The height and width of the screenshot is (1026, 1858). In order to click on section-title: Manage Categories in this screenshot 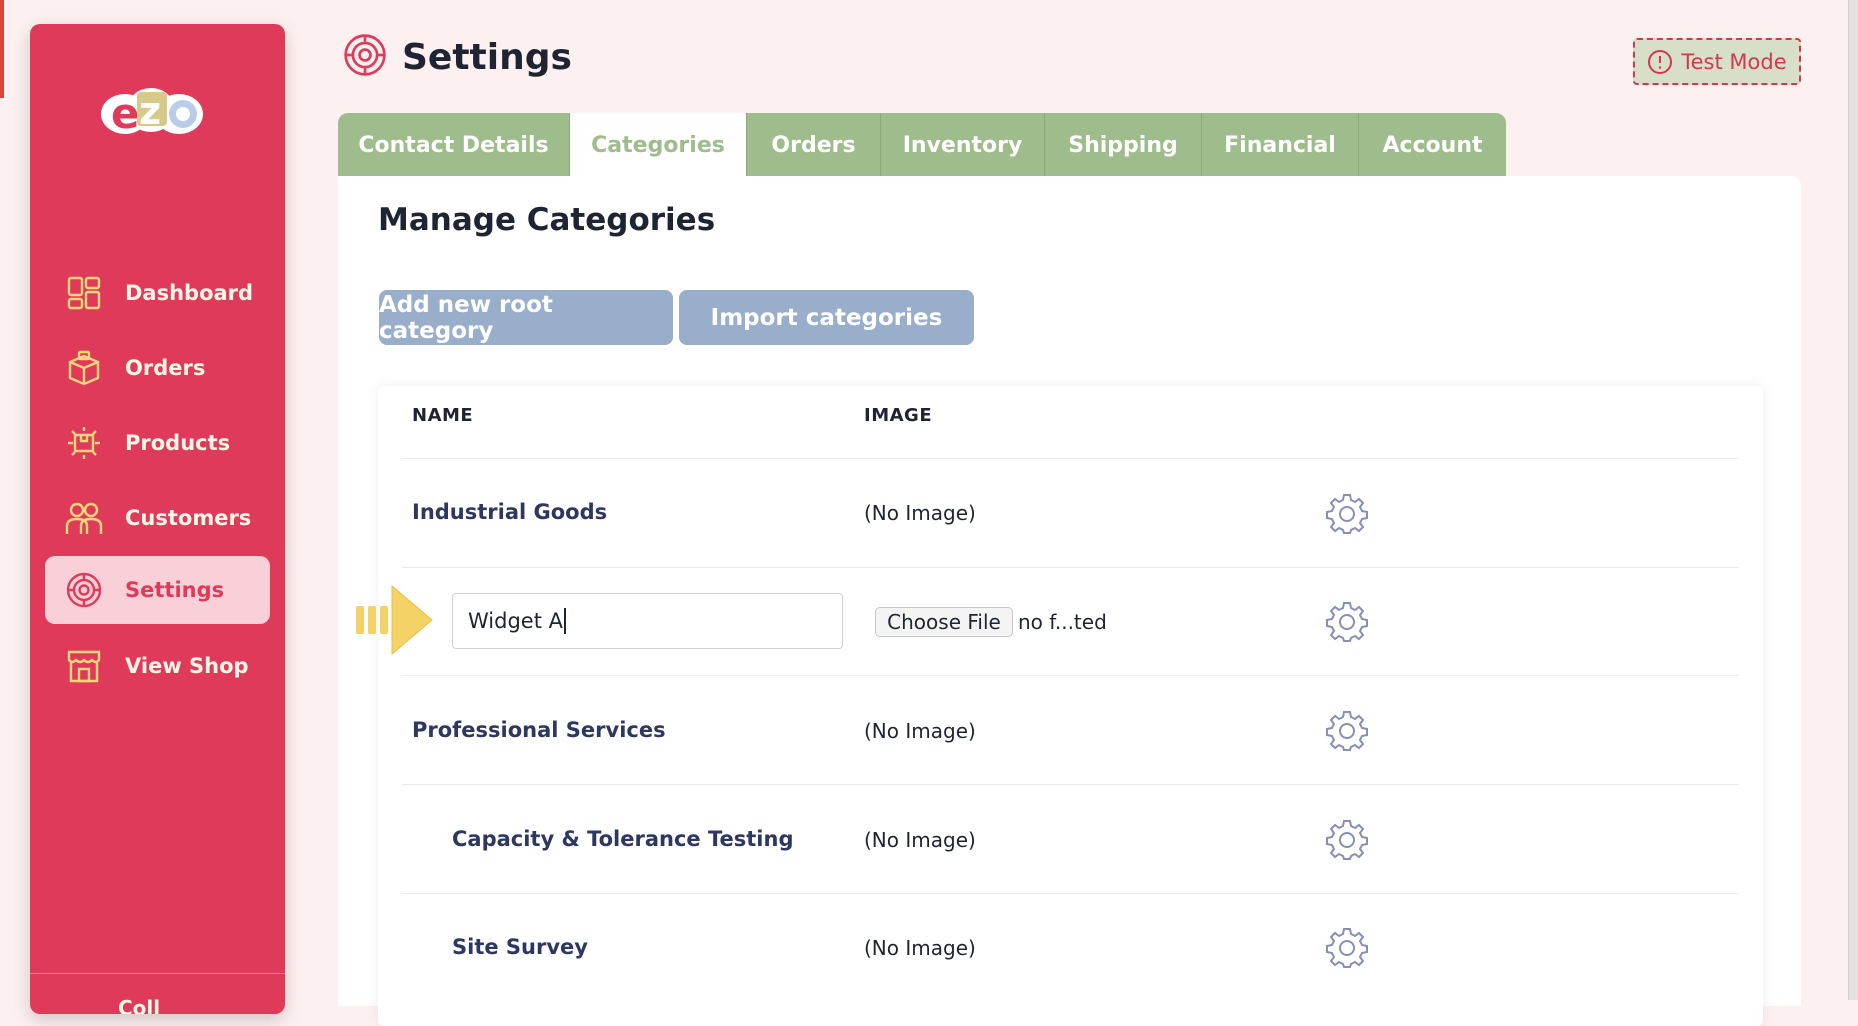, I will do `click(547, 220)`.